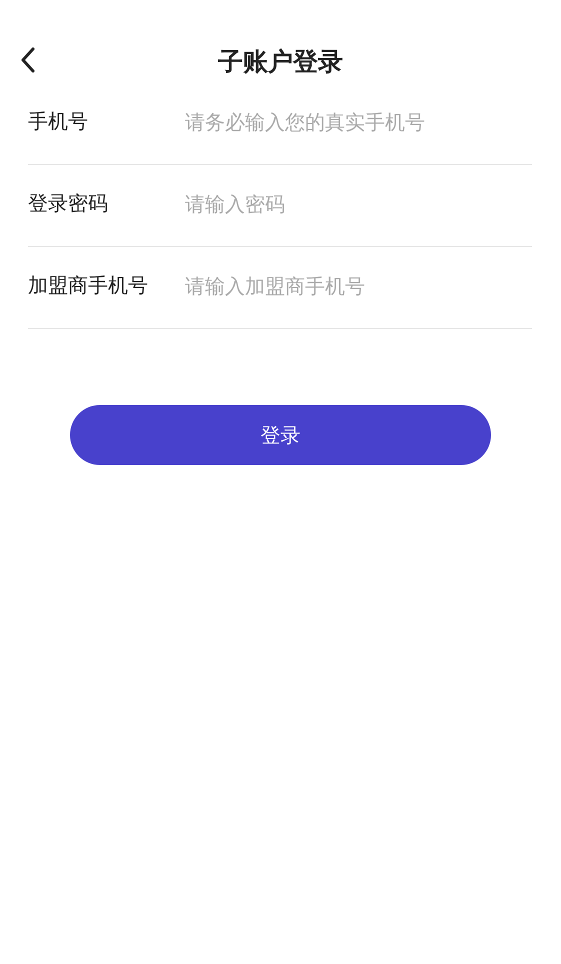 Image resolution: width=561 pixels, height=964 pixels. What do you see at coordinates (58, 121) in the screenshot?
I see `field-label: 手机号` at bounding box center [58, 121].